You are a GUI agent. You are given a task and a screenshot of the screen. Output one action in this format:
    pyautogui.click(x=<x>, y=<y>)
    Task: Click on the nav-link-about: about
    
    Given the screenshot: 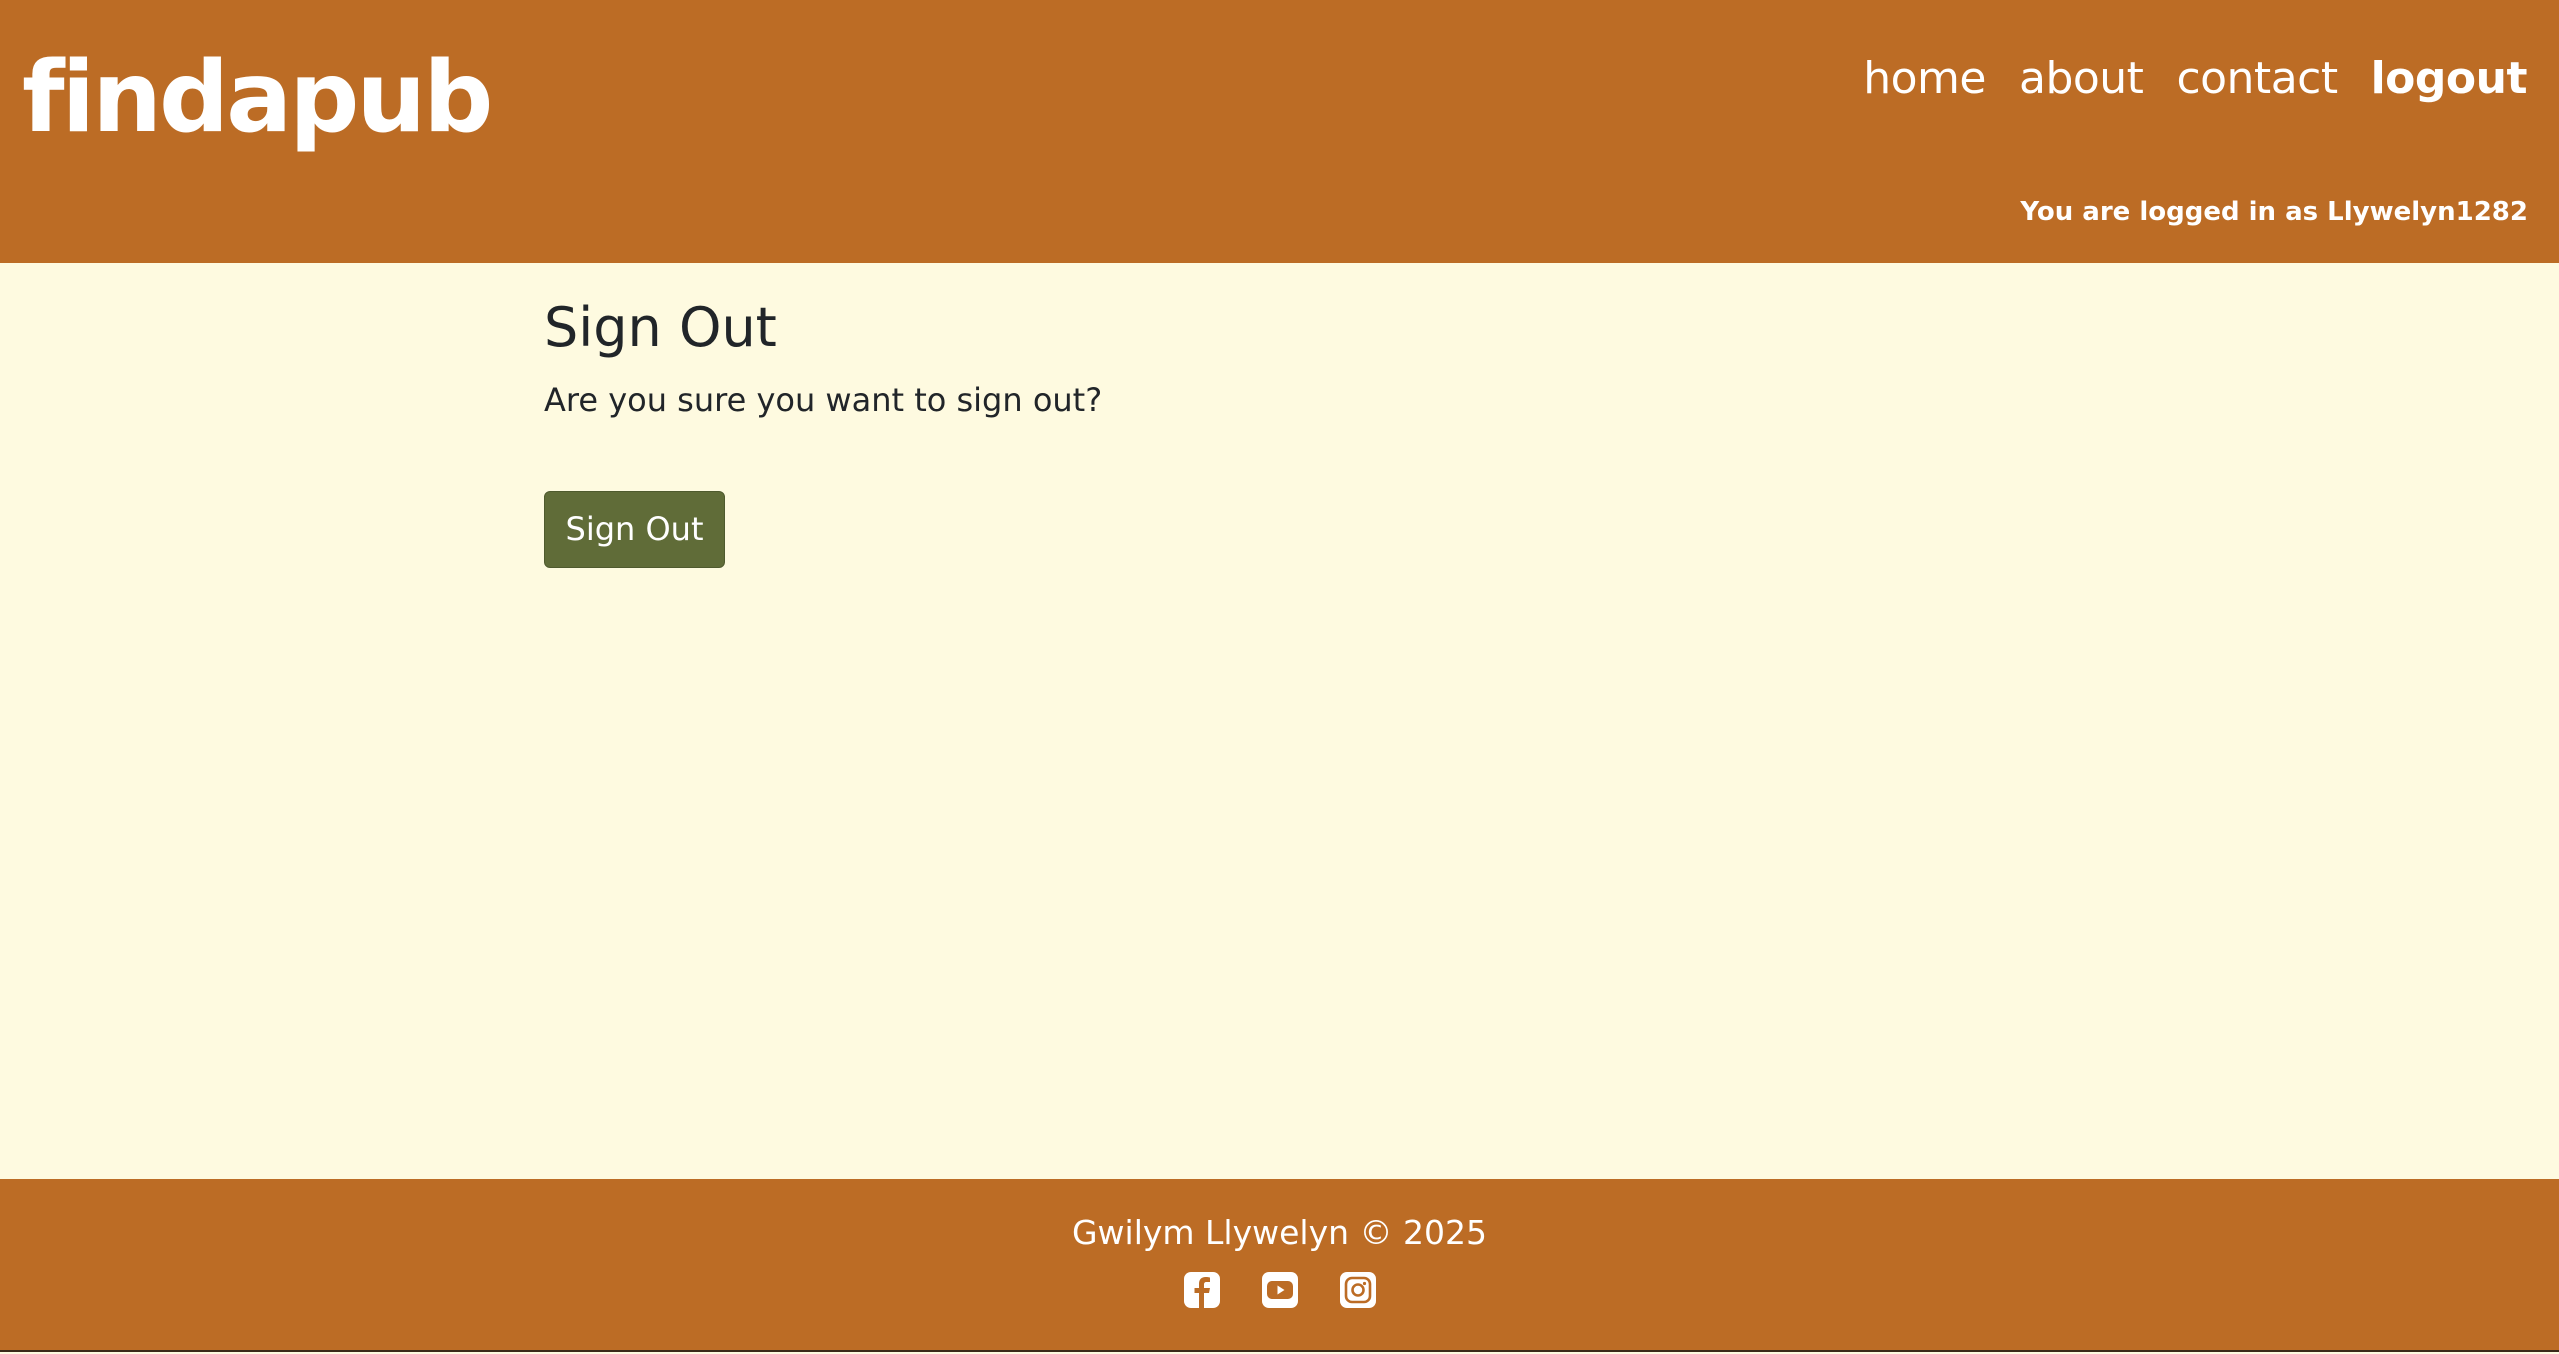 What is the action you would take?
    pyautogui.click(x=2081, y=79)
    